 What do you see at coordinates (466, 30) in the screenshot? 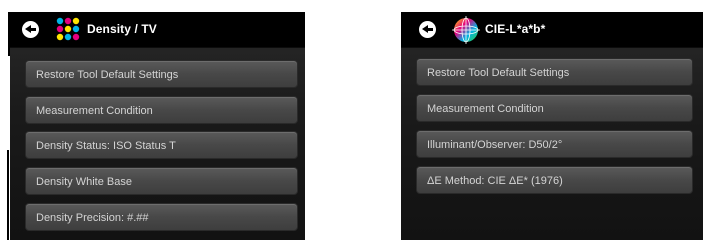
I see `cie-lab-sphere-icon` at bounding box center [466, 30].